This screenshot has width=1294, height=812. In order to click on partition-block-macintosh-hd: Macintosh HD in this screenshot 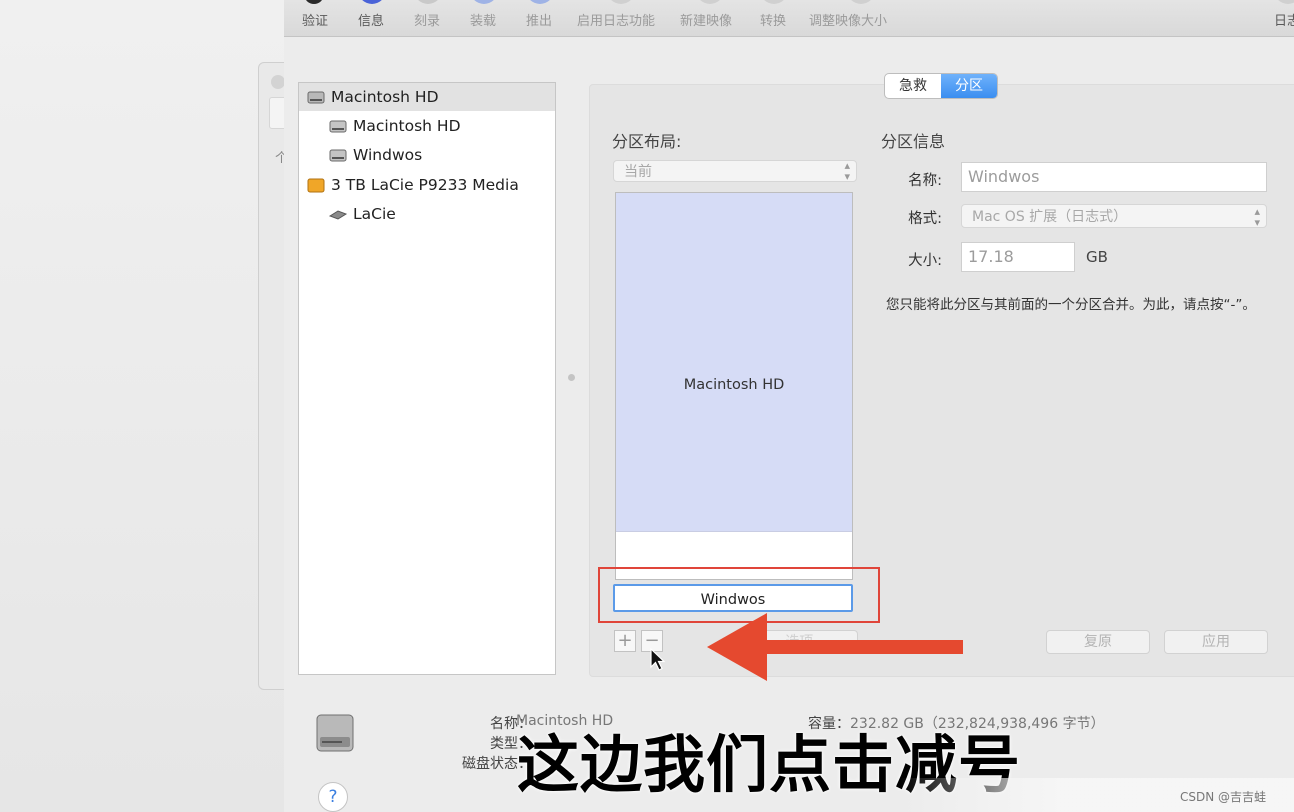, I will do `click(734, 362)`.